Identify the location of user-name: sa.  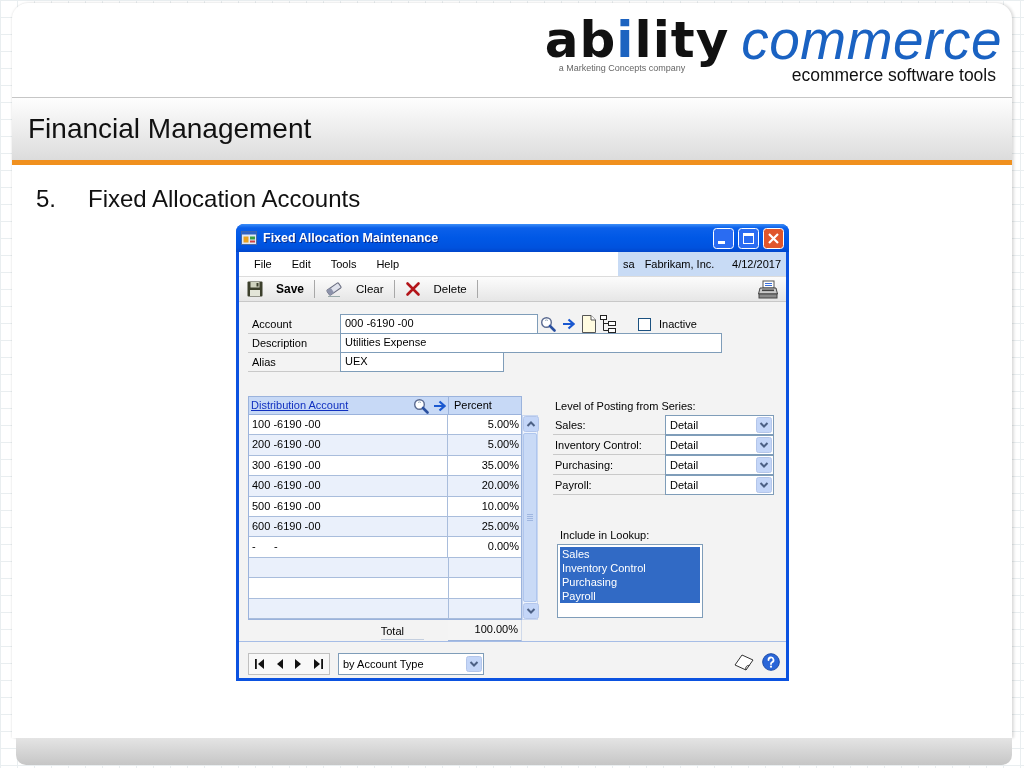
(629, 264).